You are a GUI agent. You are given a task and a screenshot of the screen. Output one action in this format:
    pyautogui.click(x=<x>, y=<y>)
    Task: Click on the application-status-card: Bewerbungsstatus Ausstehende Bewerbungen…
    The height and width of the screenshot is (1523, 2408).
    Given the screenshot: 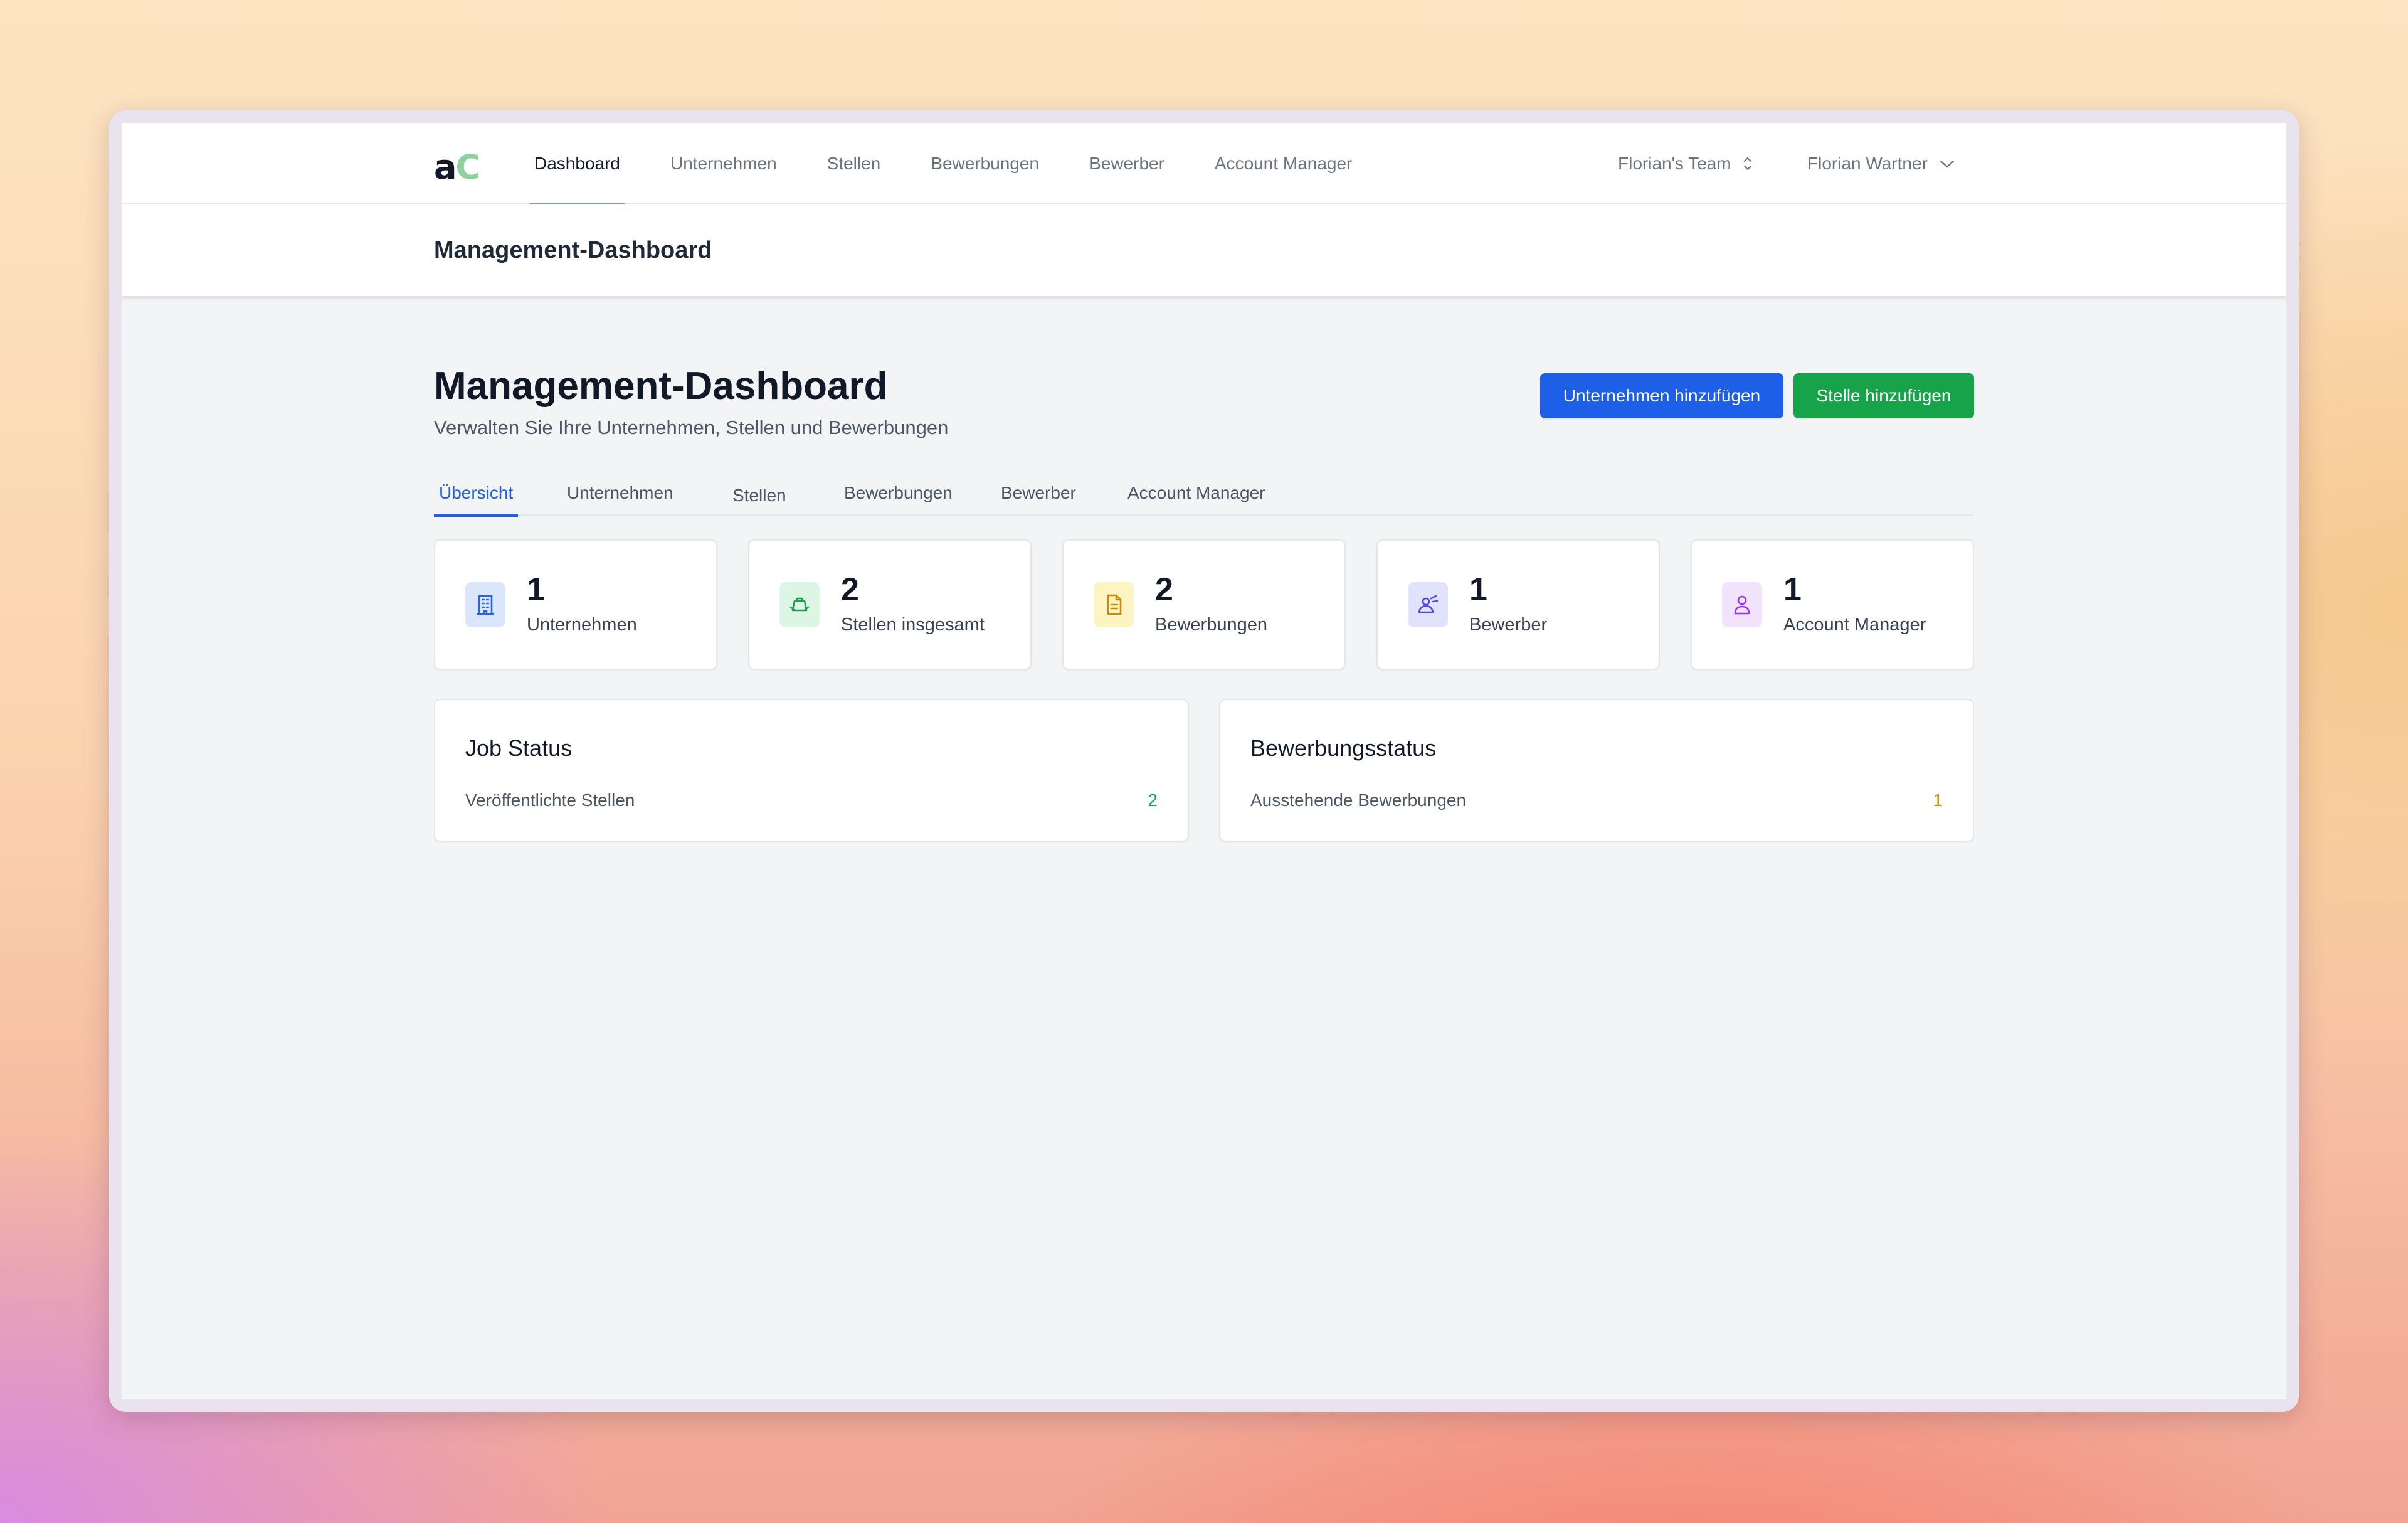 What is the action you would take?
    pyautogui.click(x=1596, y=770)
    